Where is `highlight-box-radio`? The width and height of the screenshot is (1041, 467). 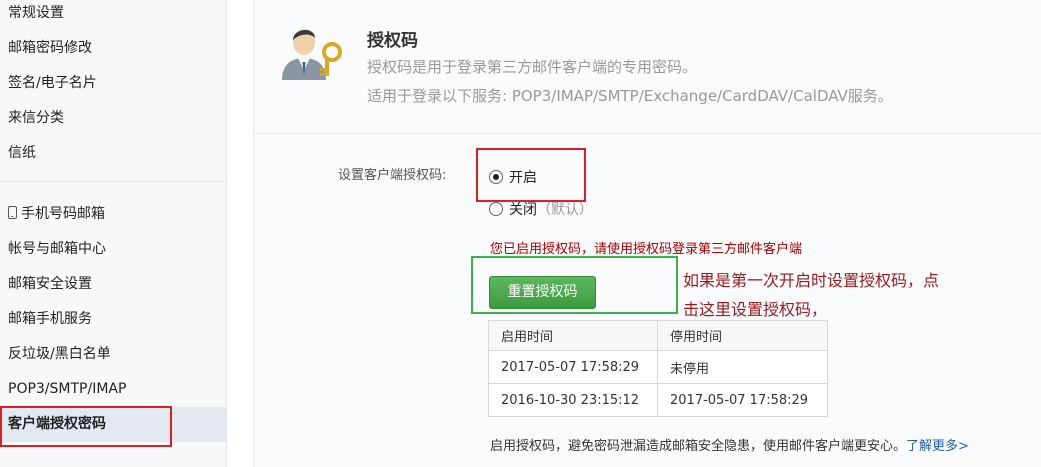
highlight-box-radio is located at coordinates (531, 175).